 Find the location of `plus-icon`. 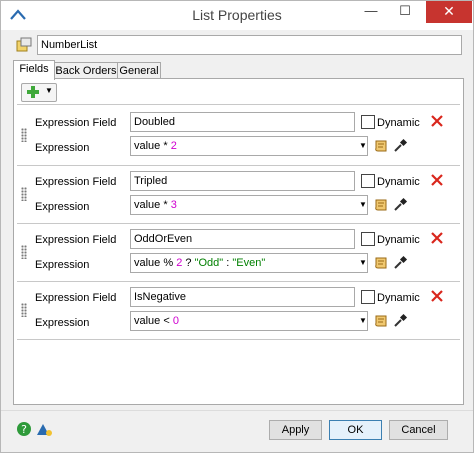

plus-icon is located at coordinates (33, 92).